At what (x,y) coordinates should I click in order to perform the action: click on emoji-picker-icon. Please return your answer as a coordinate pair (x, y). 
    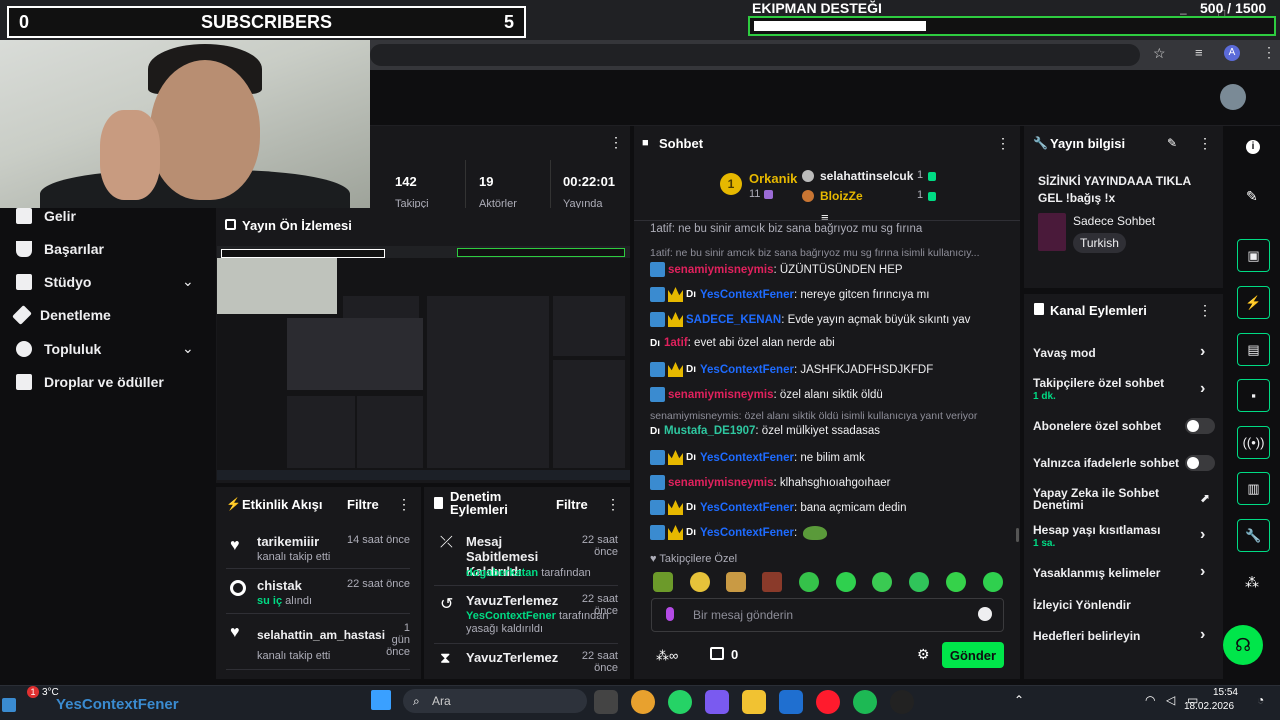
    Looking at the image, I should click on (985, 614).